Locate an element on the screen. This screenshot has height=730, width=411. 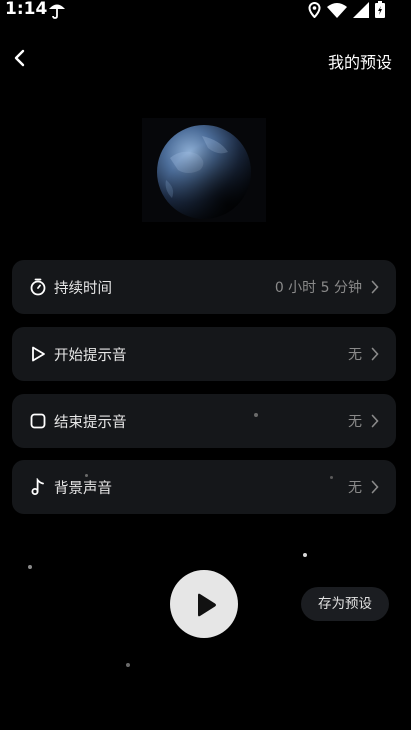
duration-row: 持续时间 0 小时 5 分钟 is located at coordinates (204, 287).